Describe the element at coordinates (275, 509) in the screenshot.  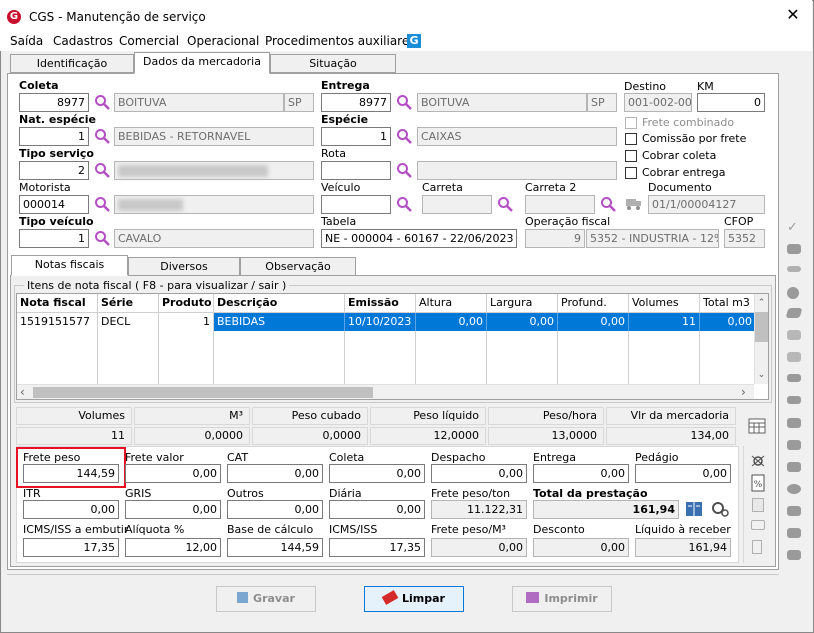
I see `outros-input: 0,00` at that location.